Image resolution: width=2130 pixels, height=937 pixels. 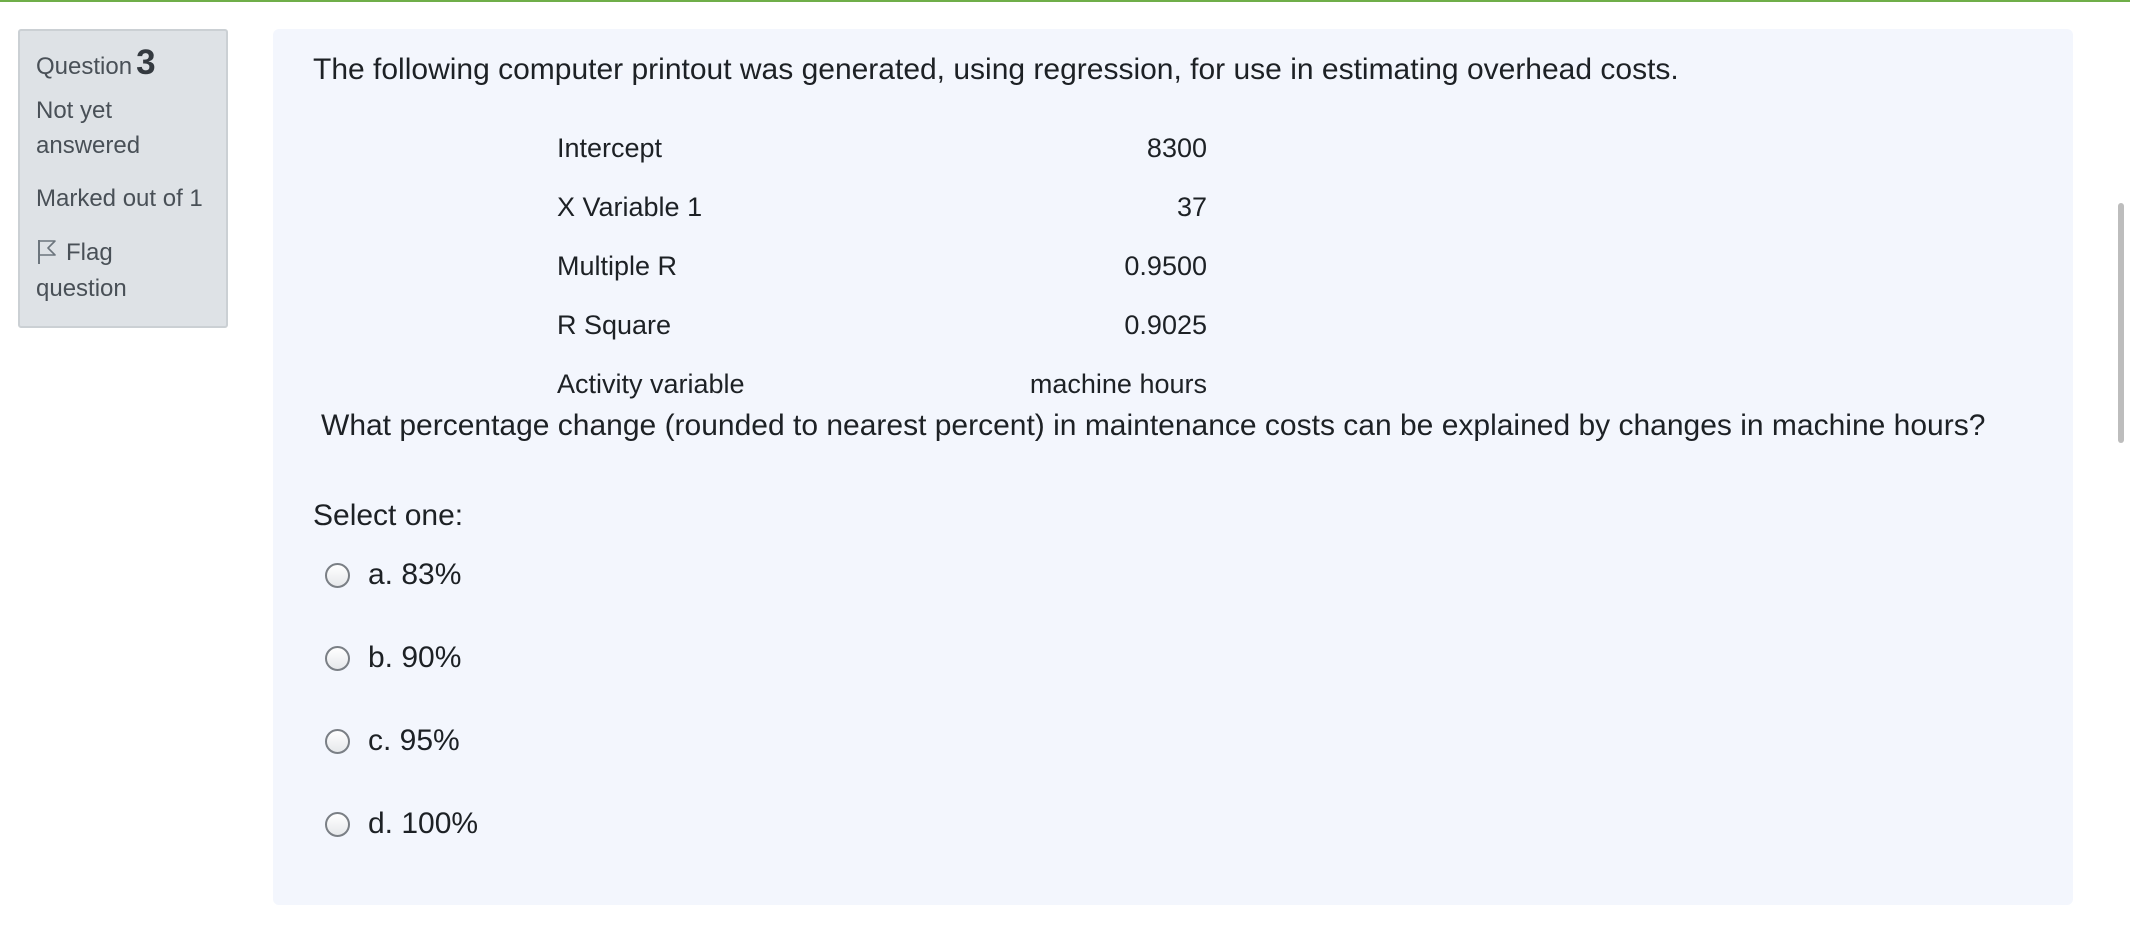 I want to click on table-row: Multiple R 0.9500, so click(x=882, y=264).